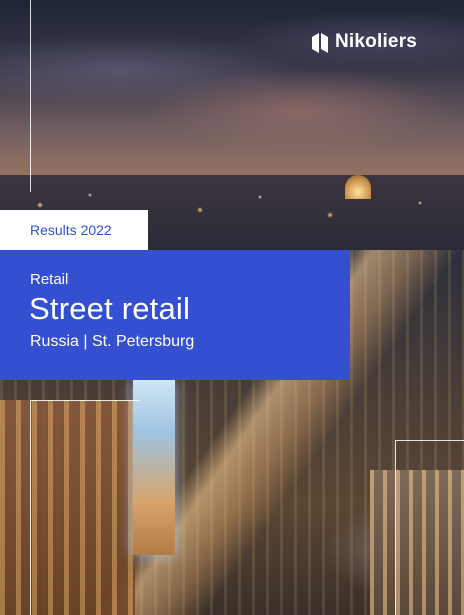  What do you see at coordinates (417, 542) in the screenshot?
I see `right-building` at bounding box center [417, 542].